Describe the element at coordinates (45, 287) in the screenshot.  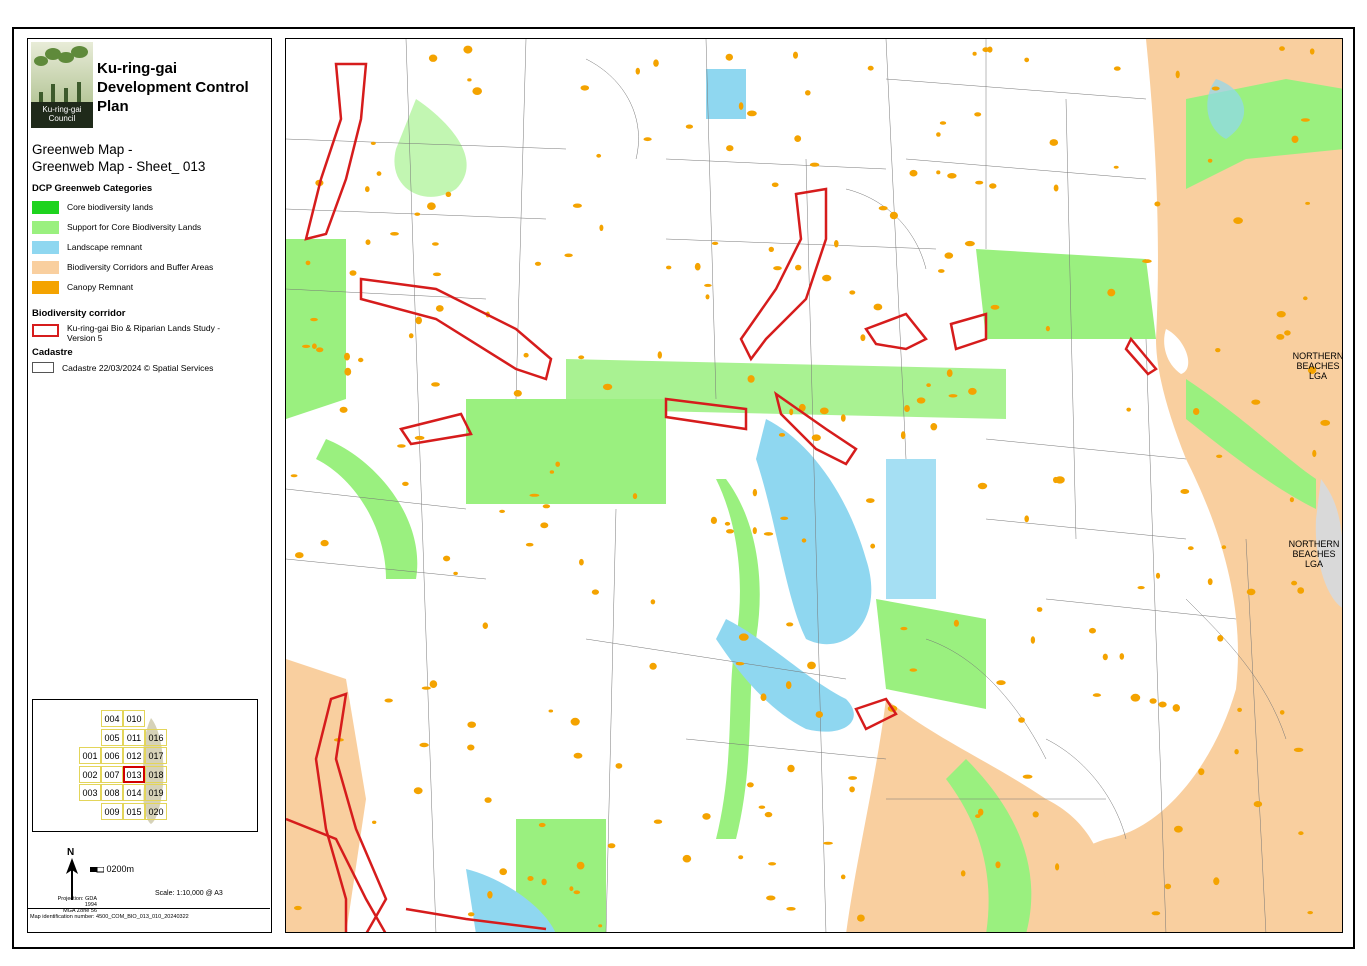
I see `swatch-canopy` at that location.